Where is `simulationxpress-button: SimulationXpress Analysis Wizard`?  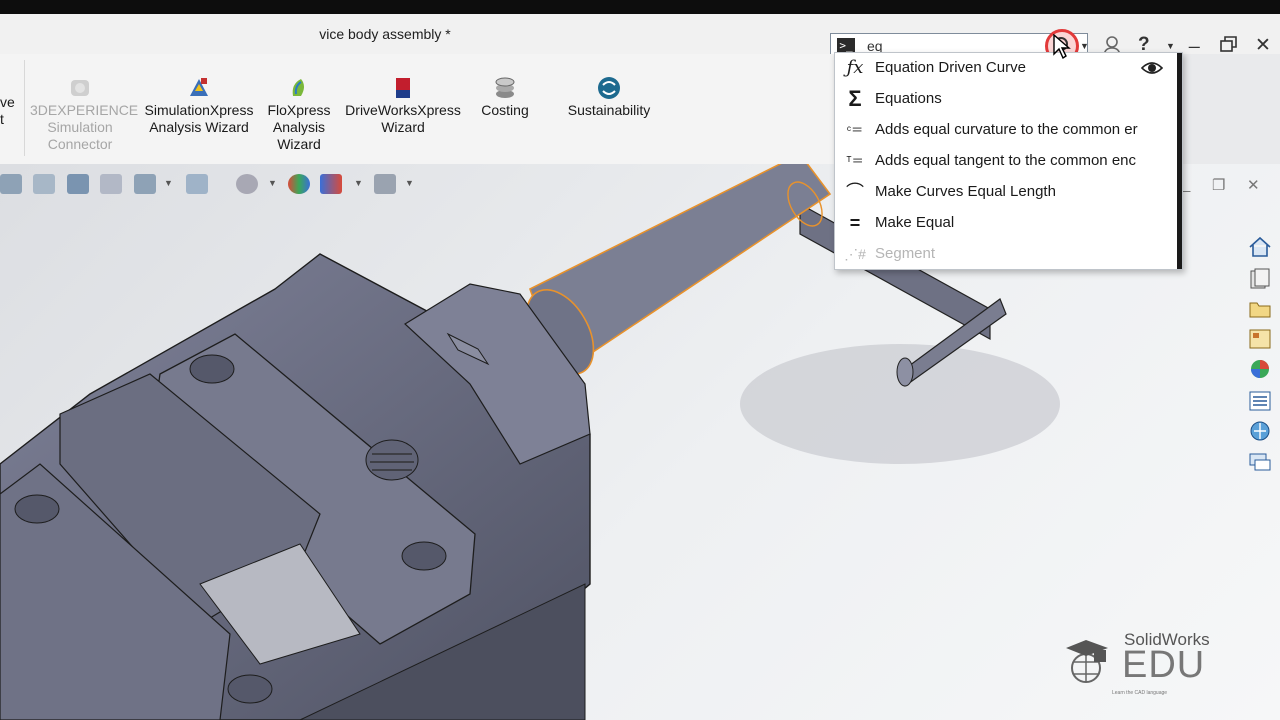
simulationxpress-button: SimulationXpress Analysis Wizard is located at coordinates (199, 106).